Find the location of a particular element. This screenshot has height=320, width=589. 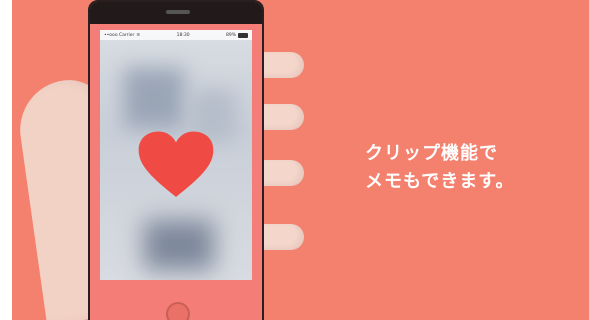

phone-top-bezel is located at coordinates (176, 13).